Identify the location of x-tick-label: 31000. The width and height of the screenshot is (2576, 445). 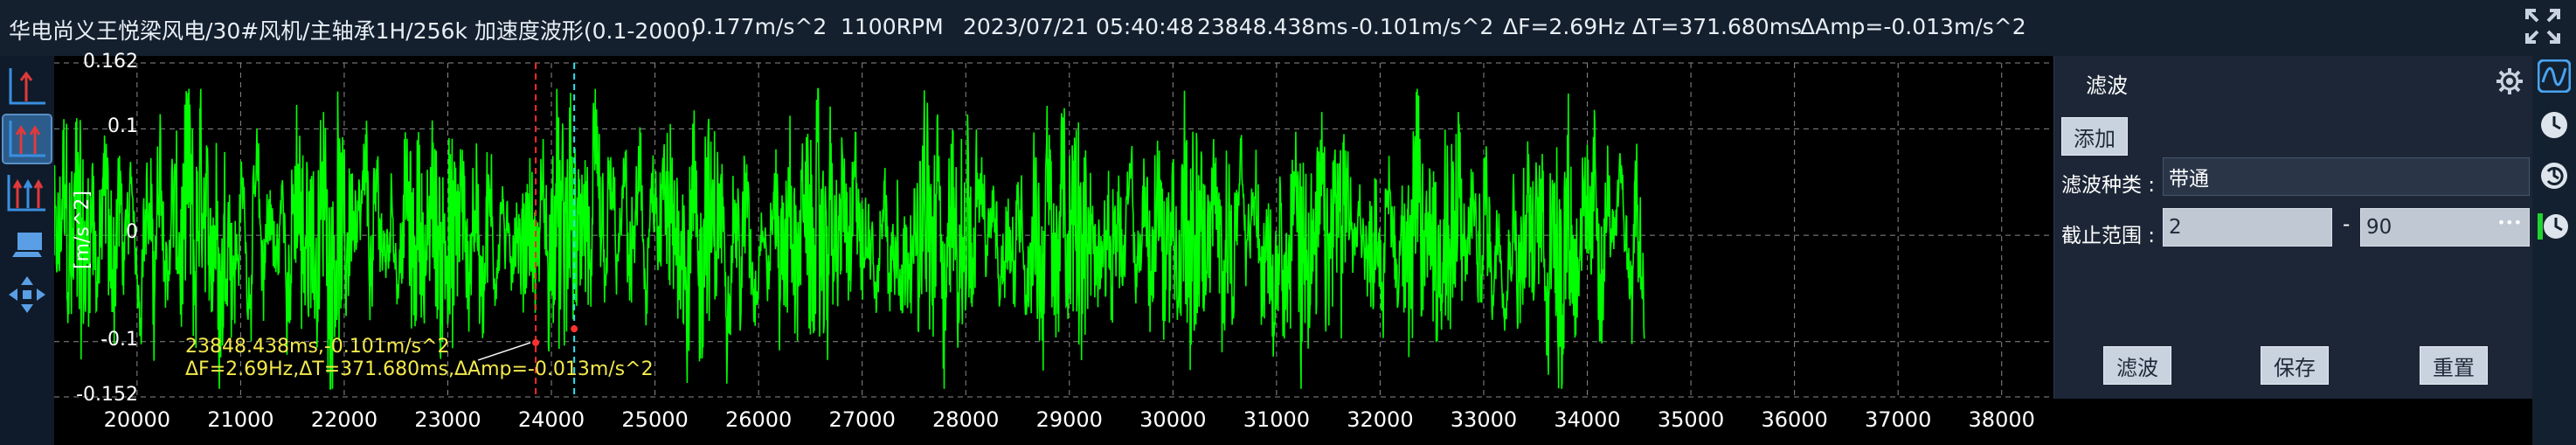
(1277, 419).